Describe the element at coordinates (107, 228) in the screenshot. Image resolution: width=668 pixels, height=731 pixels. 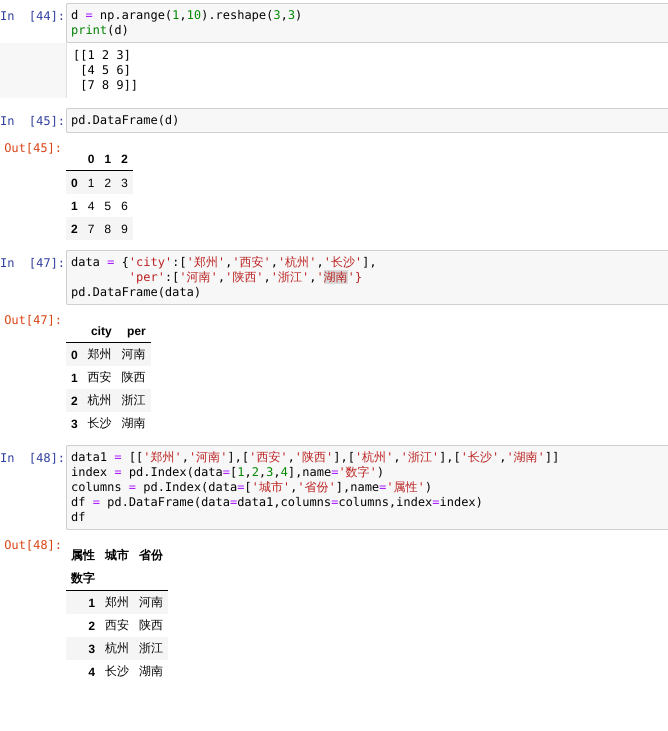
I see `table-cell: 8` at that location.